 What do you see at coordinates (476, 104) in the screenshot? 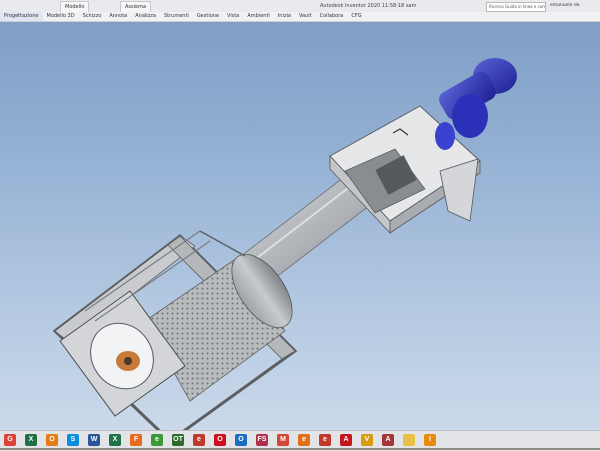
I see `drive-motor` at bounding box center [476, 104].